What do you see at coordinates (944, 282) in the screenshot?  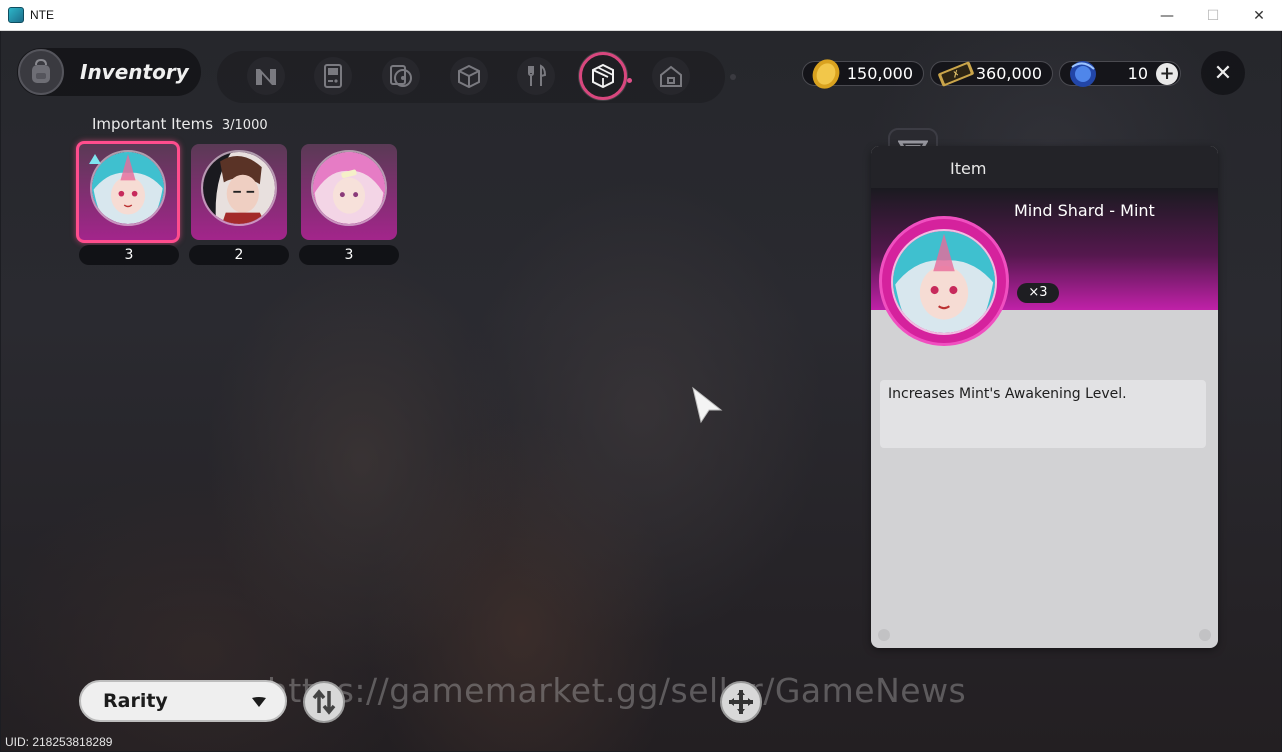 I see `mint-large-portrait` at bounding box center [944, 282].